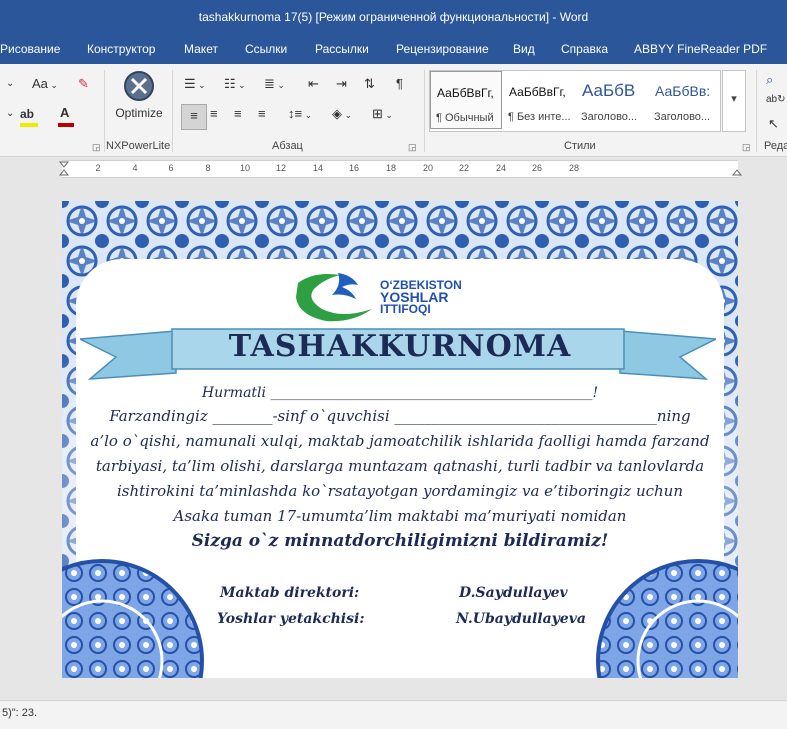  What do you see at coordinates (501, 168) in the screenshot?
I see `ruler-number: 24` at bounding box center [501, 168].